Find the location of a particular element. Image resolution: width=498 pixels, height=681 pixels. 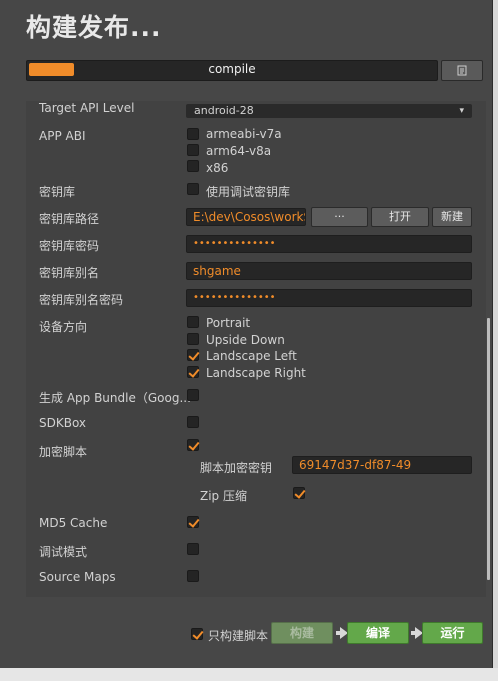

only-build-script-label: 只构建脚本 is located at coordinates (238, 636).